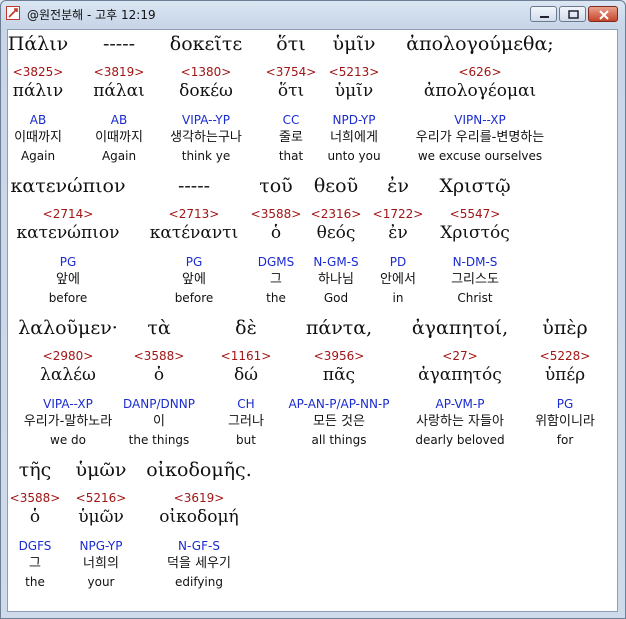  What do you see at coordinates (480, 156) in the screenshot?
I see `word-english: we excuse ourselves` at bounding box center [480, 156].